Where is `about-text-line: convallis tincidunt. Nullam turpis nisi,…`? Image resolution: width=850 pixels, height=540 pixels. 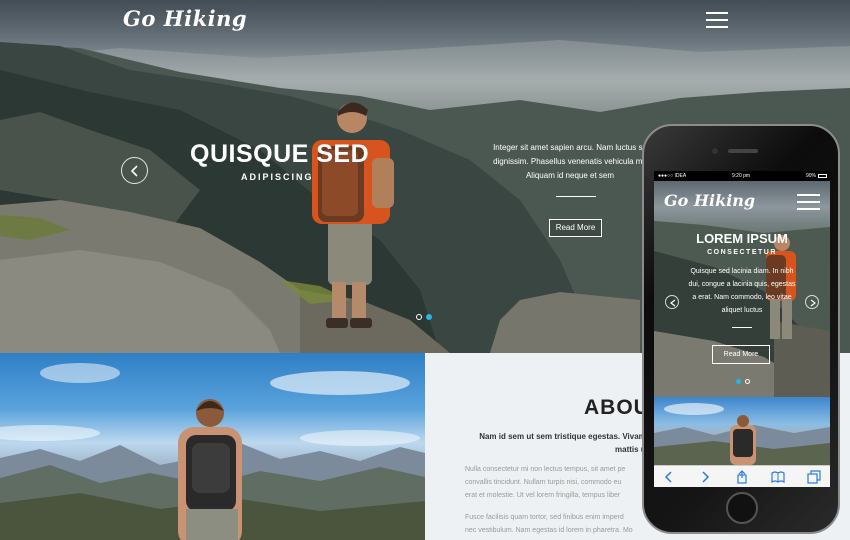 about-text-line: convallis tincidunt. Nullam turpis nisi,… is located at coordinates (543, 482).